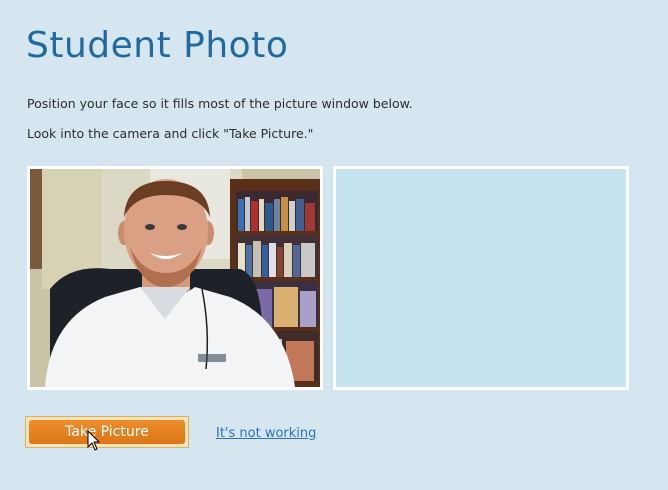  I want to click on take-picture-button-frame: Take Picture, so click(107, 432).